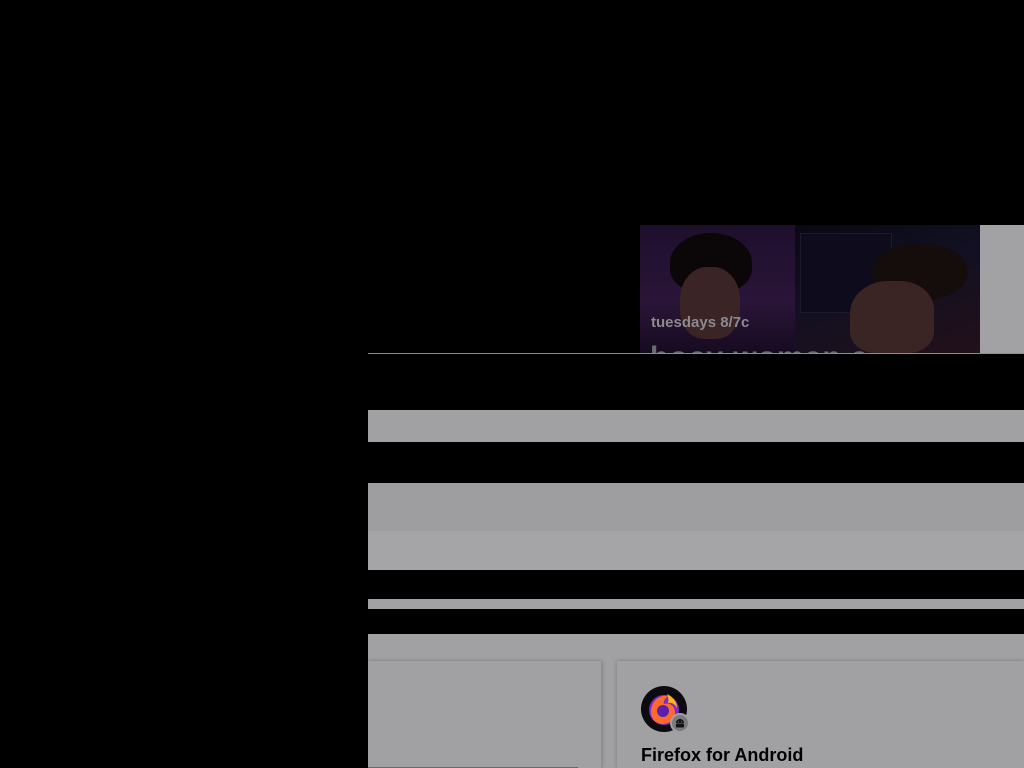 The width and height of the screenshot is (1024, 768). Describe the element at coordinates (759, 347) in the screenshot. I see `promo-show-title: bocy woman a` at that location.